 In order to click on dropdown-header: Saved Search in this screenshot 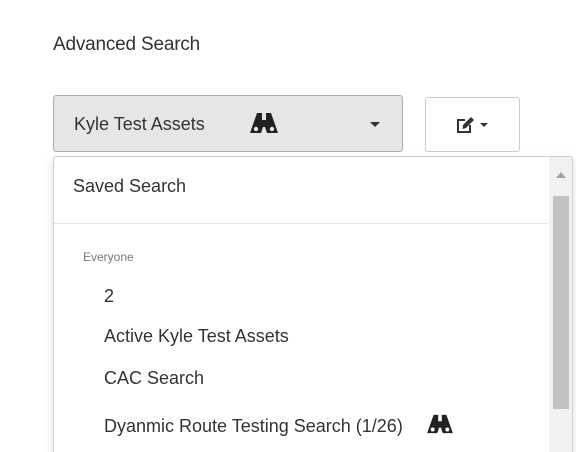, I will do `click(130, 186)`.